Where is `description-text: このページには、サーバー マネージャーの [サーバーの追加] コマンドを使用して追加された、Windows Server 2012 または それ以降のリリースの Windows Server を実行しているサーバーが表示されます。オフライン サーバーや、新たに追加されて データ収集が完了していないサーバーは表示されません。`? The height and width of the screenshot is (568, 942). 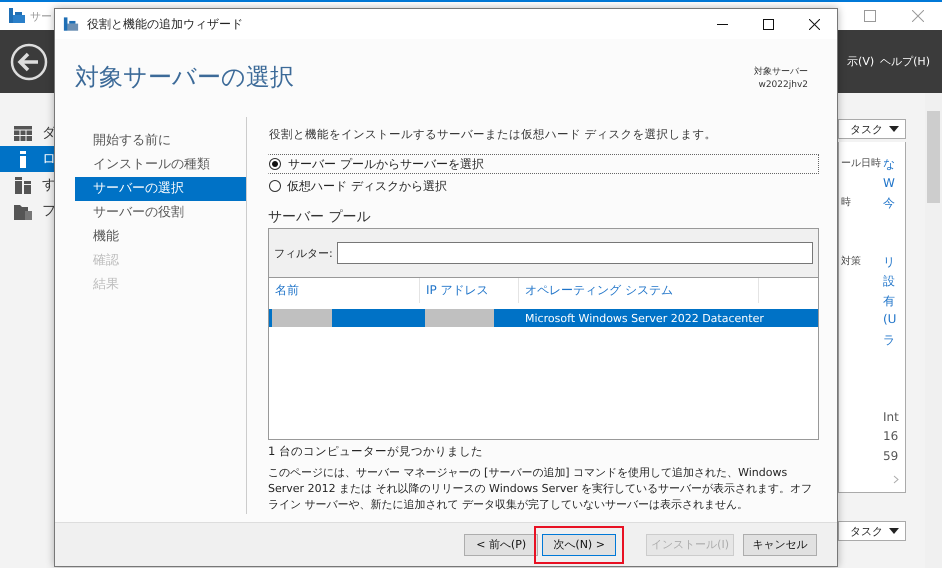
description-text: このページには、サーバー マネージャーの [サーバーの追加] コマンドを使用して追加された、Windows Server 2012 または それ以降のリリースの Windows Server を実行しているサーバーが表示されます。オフライン サーバーや、新たに追加されて データ収集が完了していないサーバーは表示されません。 is located at coordinates (541, 489).